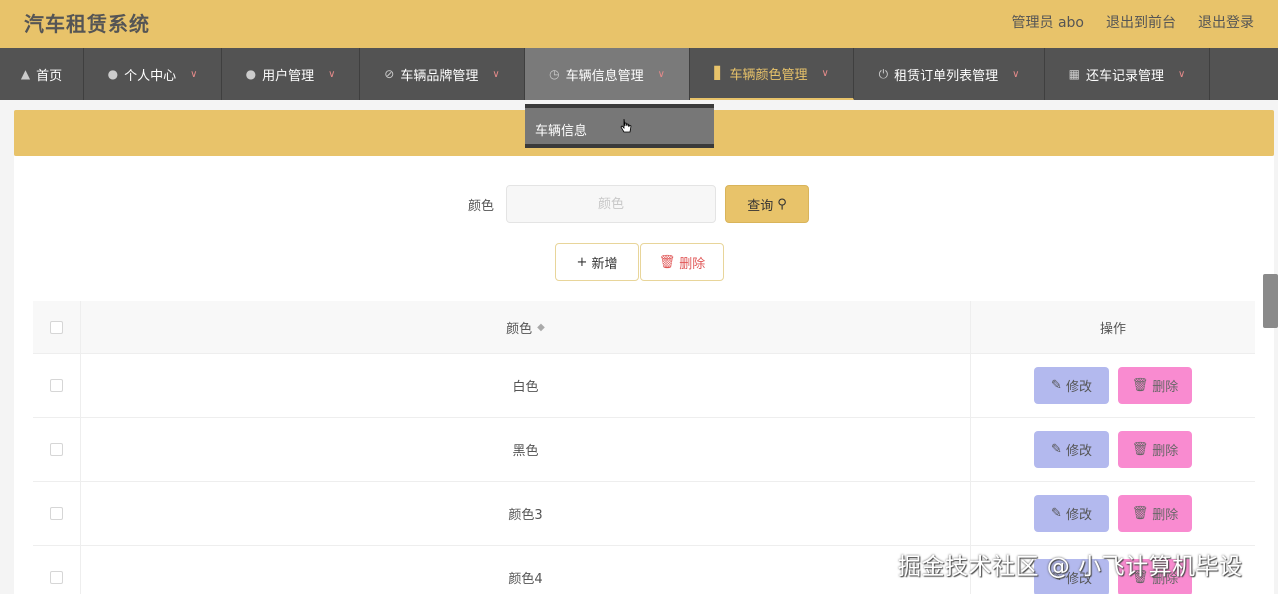 This screenshot has width=1278, height=594. Describe the element at coordinates (1270, 301) in the screenshot. I see `page-scrollbar` at that location.